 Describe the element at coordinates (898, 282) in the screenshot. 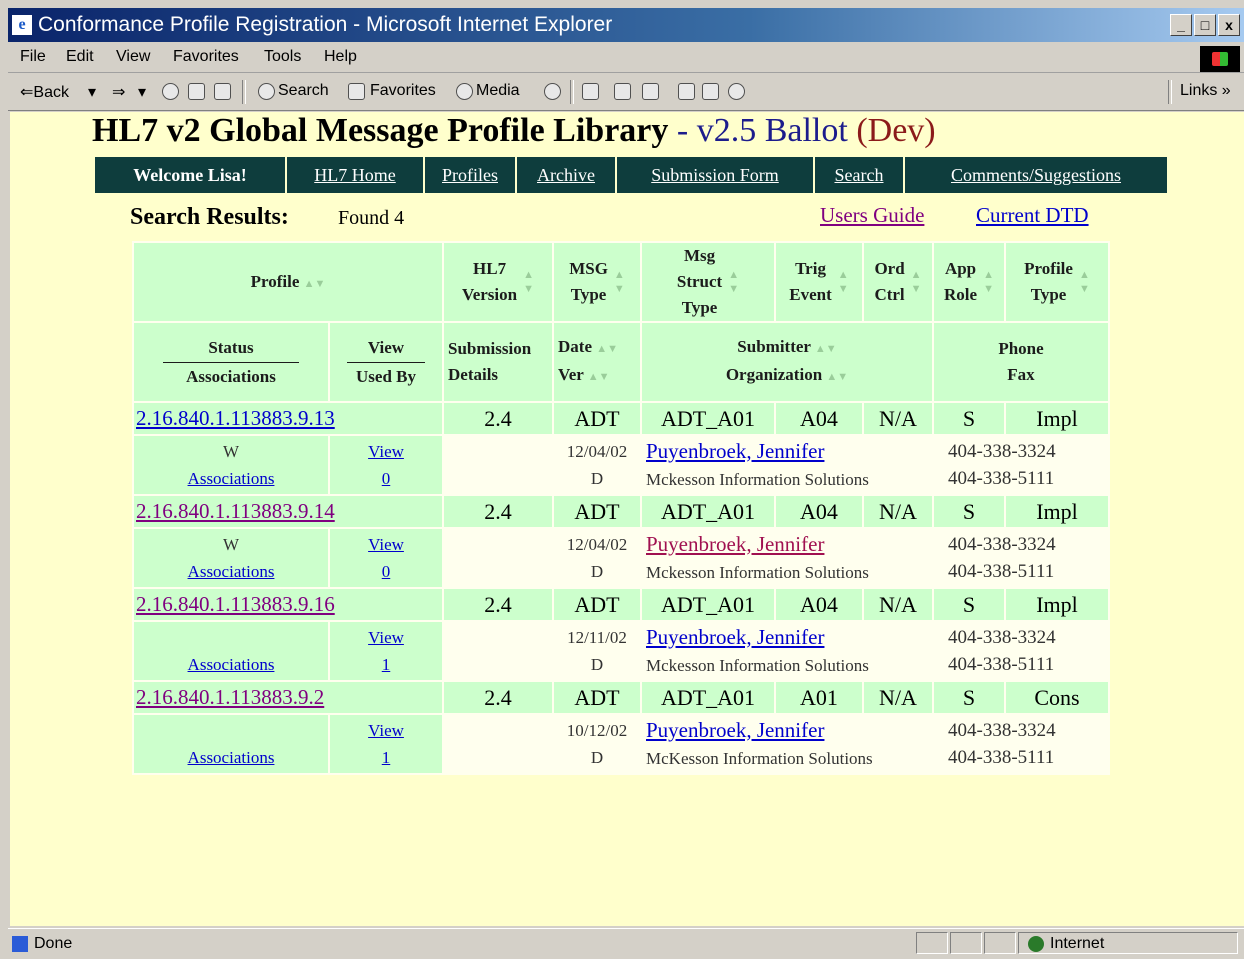

I see `col-ord-ctrl: Ord Ctrl ▲ ▼` at that location.